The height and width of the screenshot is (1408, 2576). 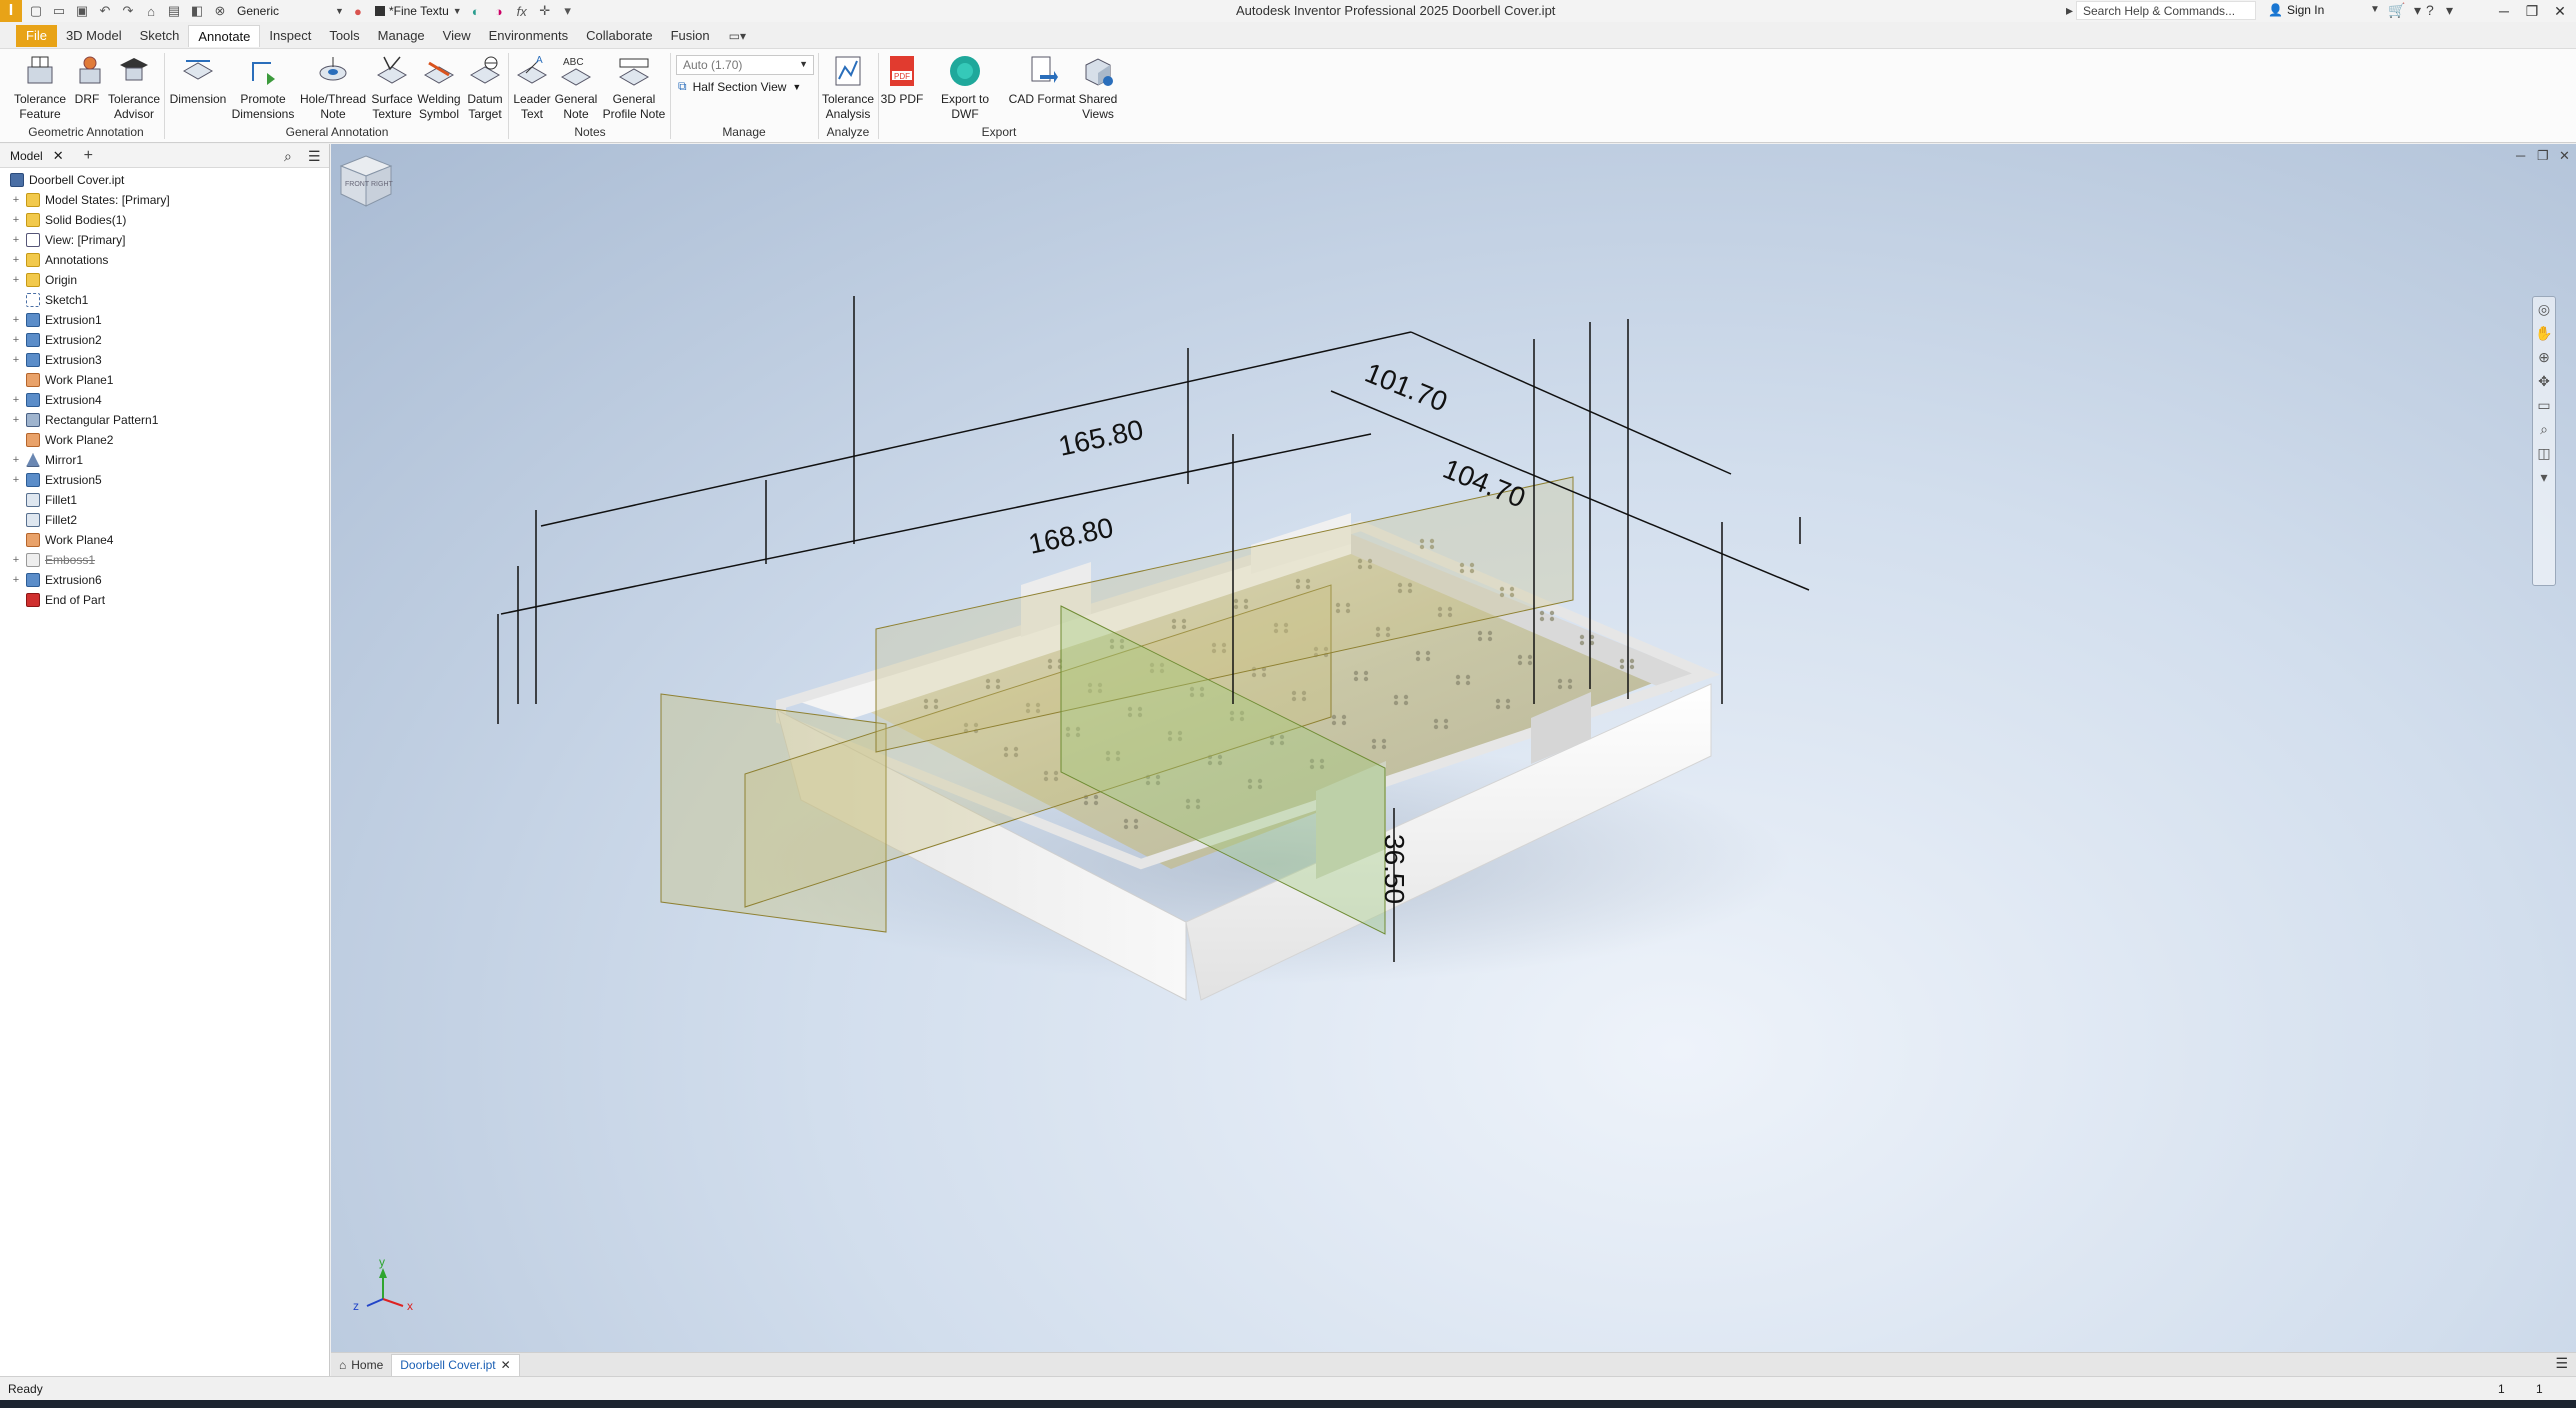 I want to click on home-icon: ⌂, so click(x=151, y=11).